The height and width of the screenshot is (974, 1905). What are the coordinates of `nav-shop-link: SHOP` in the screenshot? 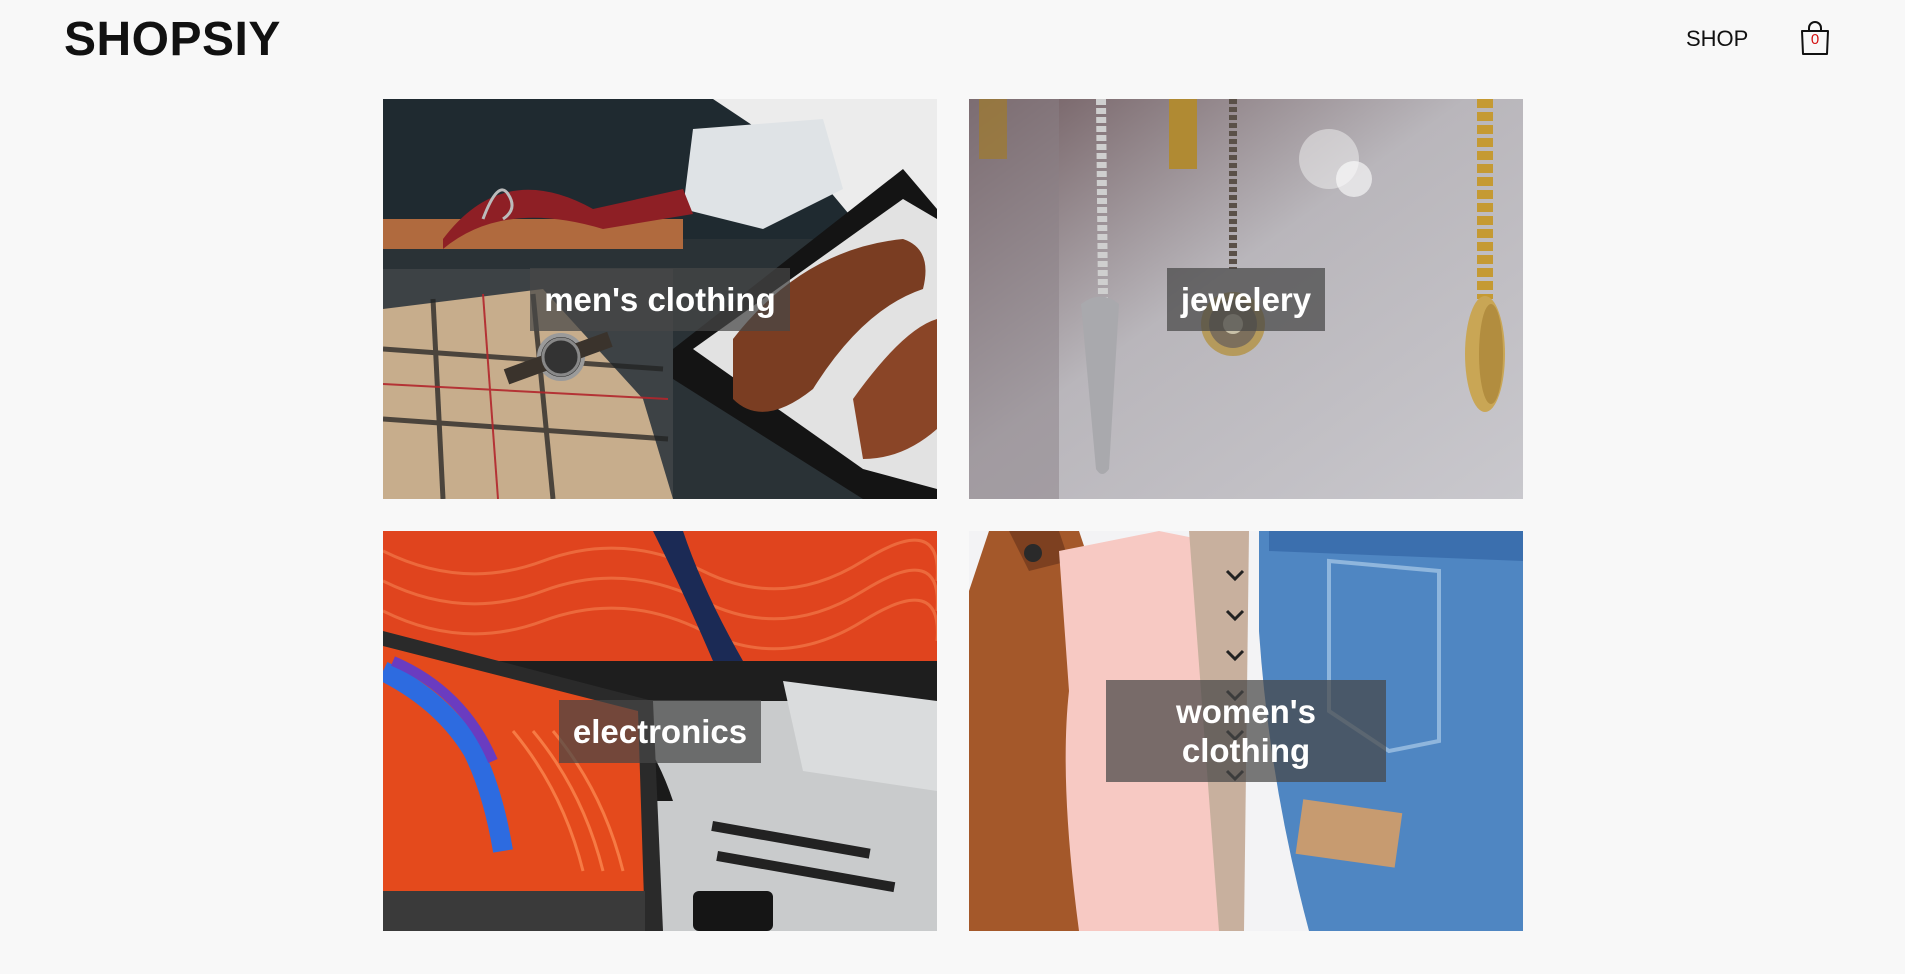 It's located at (1717, 39).